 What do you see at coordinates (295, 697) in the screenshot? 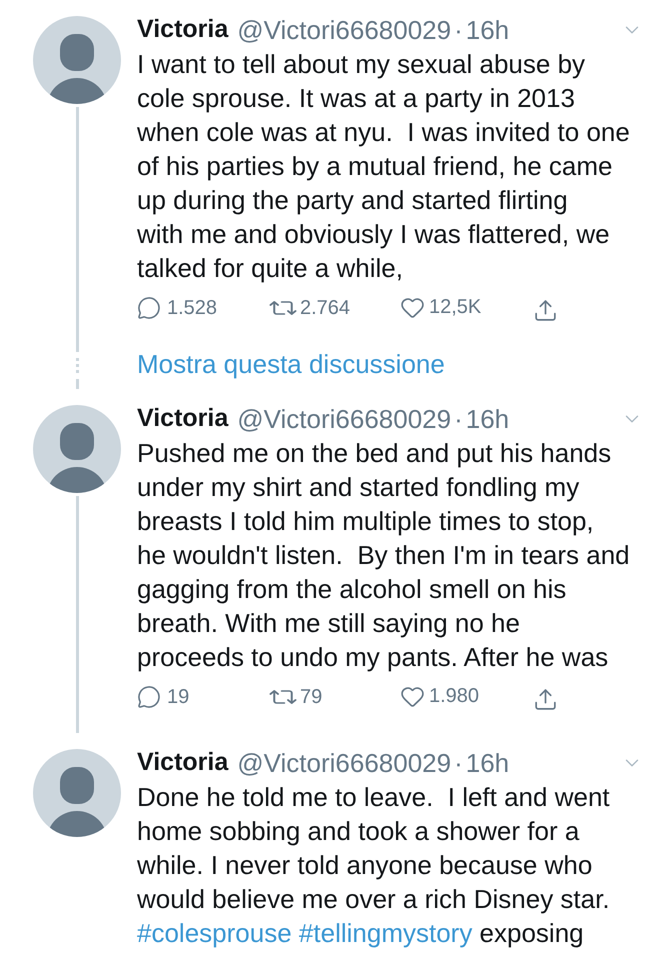
I see `retweet-button: 79` at bounding box center [295, 697].